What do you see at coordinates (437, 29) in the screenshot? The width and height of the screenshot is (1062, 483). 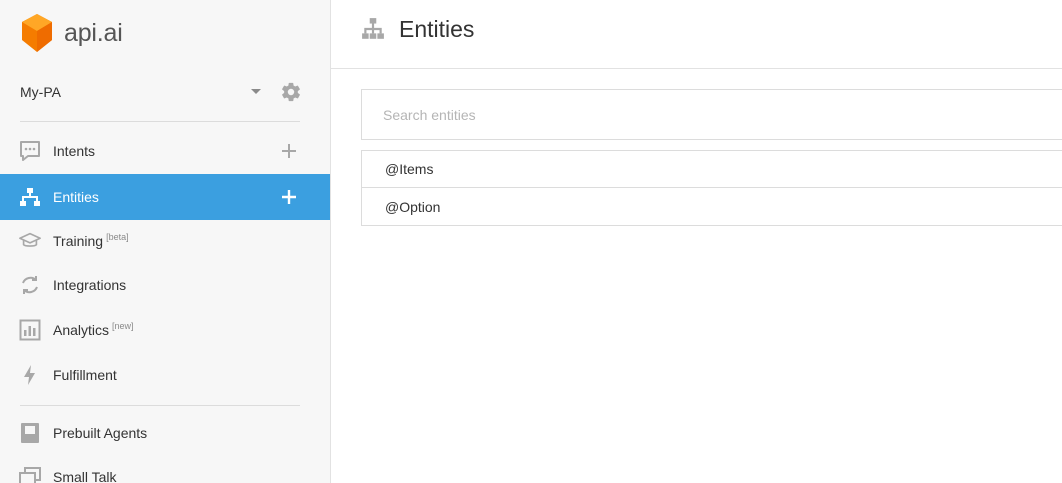 I see `page-title: Entities` at bounding box center [437, 29].